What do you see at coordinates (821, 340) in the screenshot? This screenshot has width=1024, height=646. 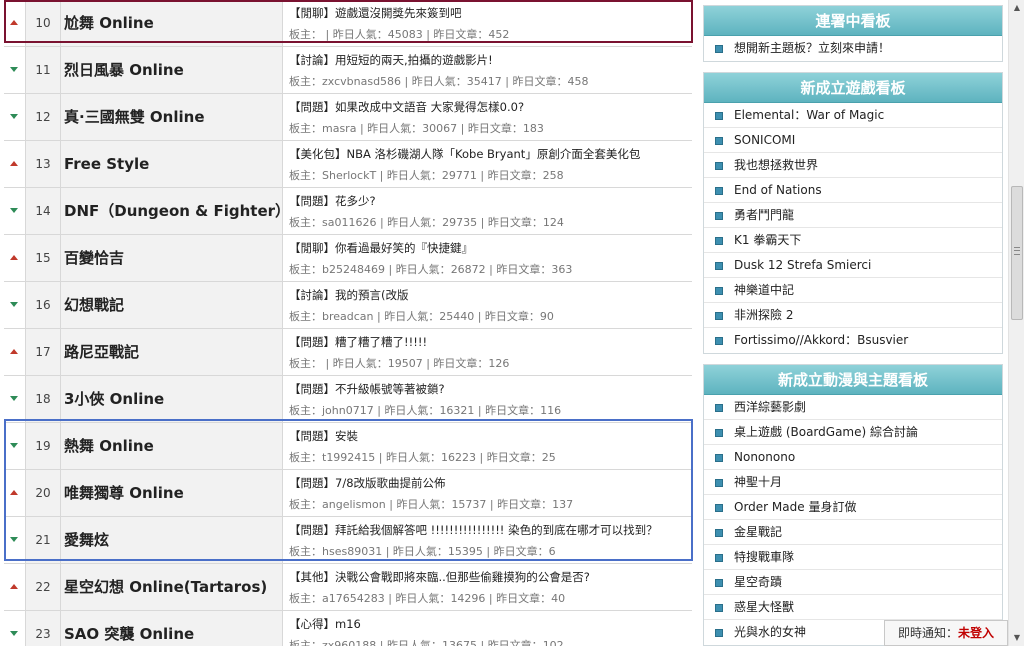 I see `panel-item-label: Fortissimo//Akkord：Bsusvier` at bounding box center [821, 340].